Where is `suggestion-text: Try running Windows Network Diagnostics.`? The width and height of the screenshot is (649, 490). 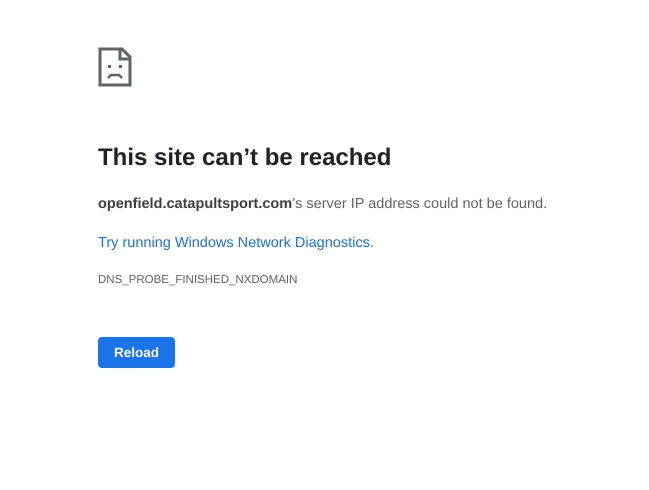 suggestion-text: Try running Windows Network Diagnostics. is located at coordinates (236, 243).